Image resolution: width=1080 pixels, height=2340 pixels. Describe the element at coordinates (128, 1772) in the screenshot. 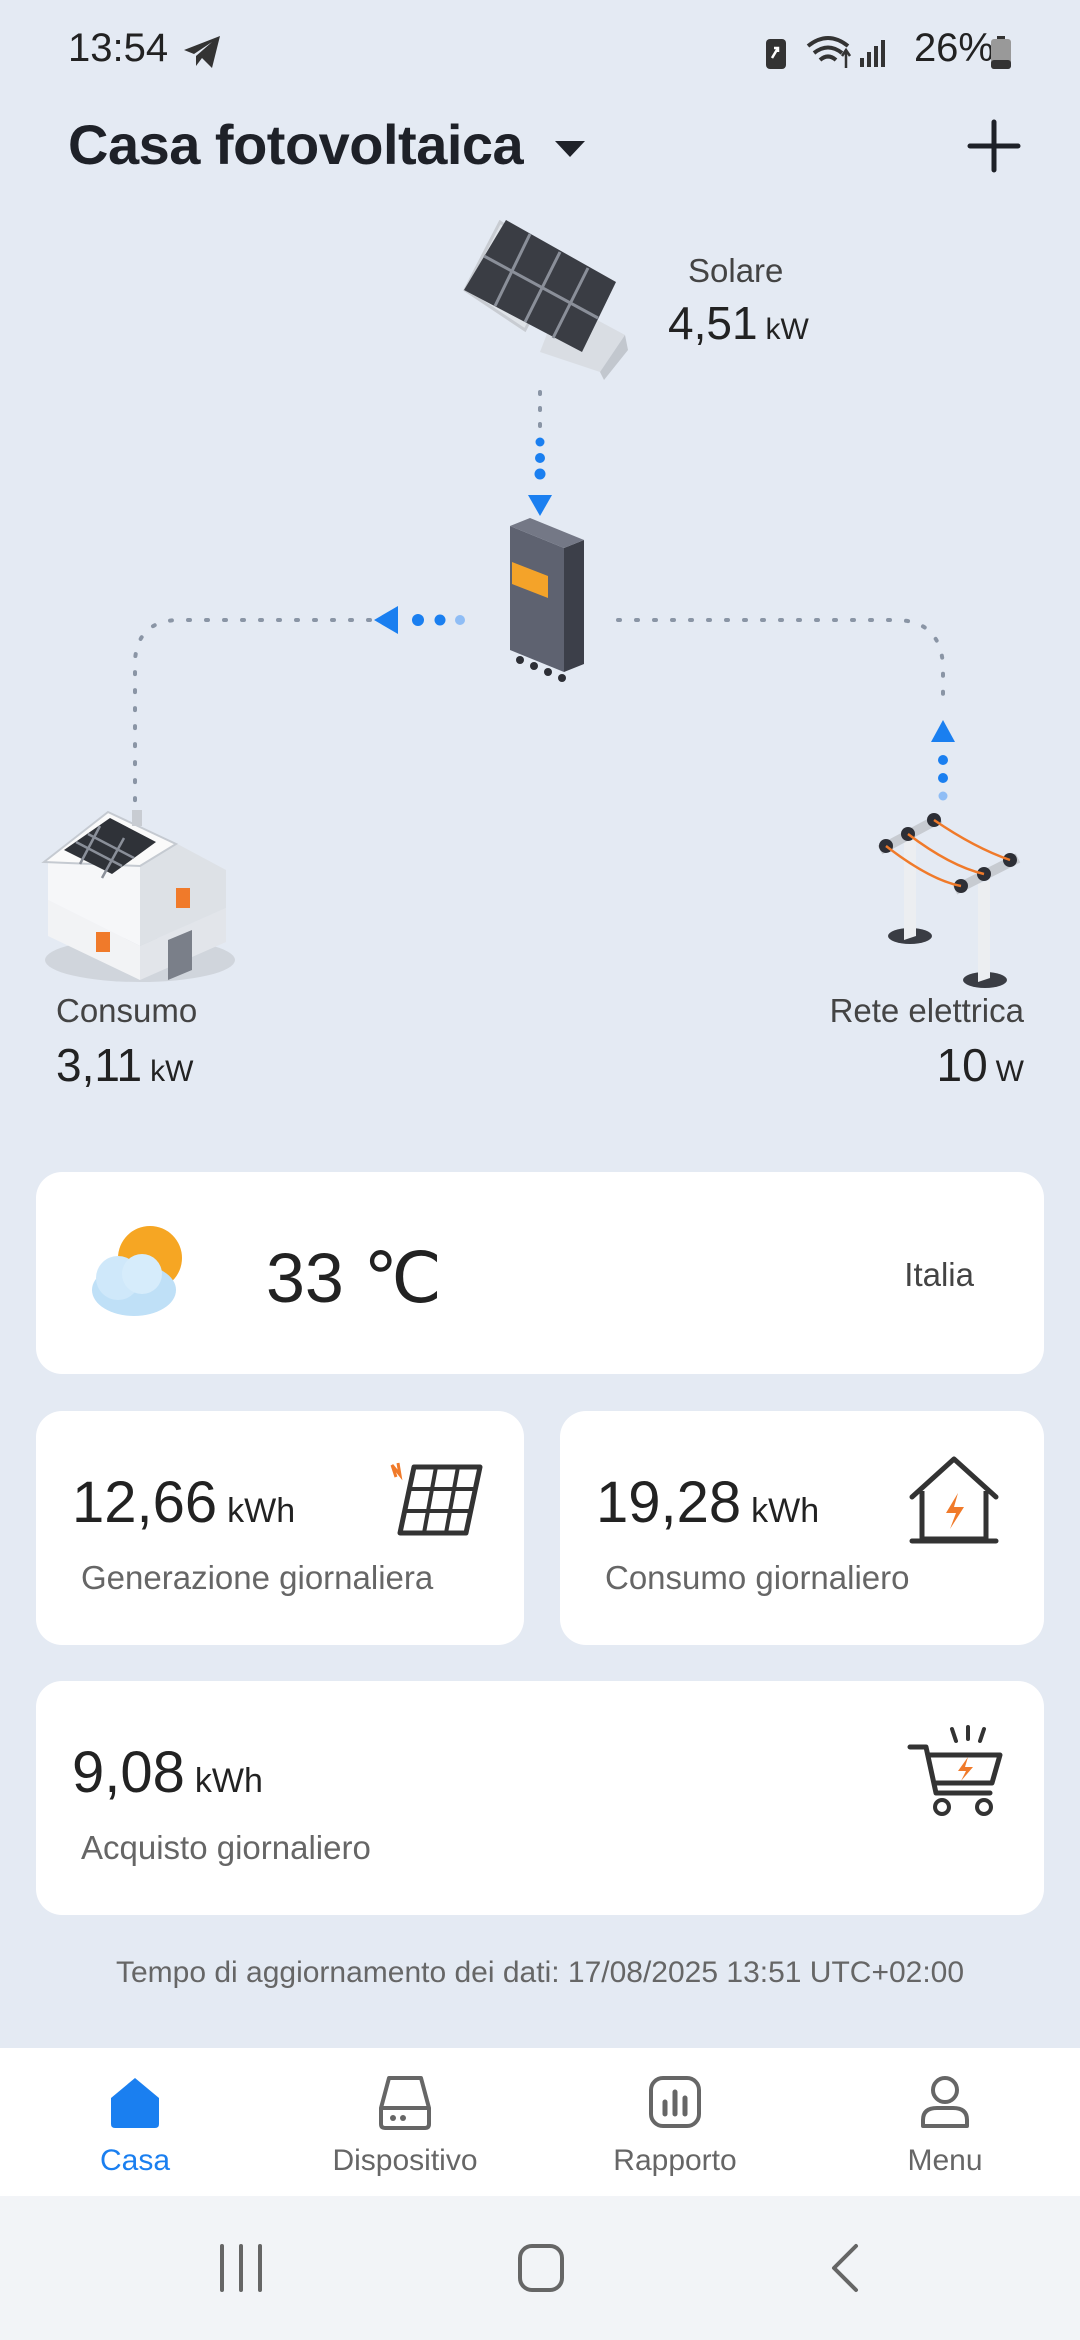

I see `daily-purchase-value: 9,08` at that location.